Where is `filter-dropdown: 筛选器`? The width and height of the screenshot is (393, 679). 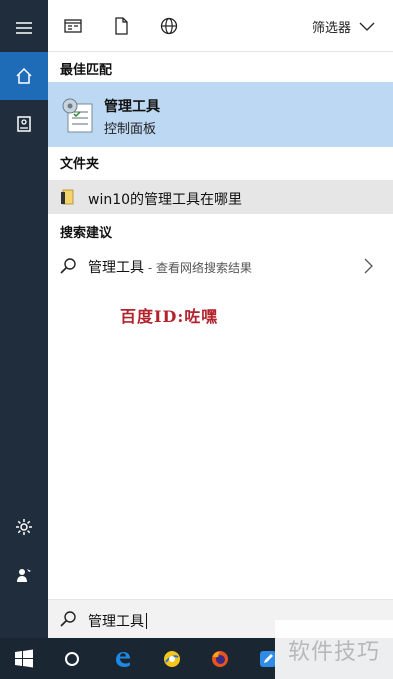
filter-dropdown: 筛选器 is located at coordinates (343, 26).